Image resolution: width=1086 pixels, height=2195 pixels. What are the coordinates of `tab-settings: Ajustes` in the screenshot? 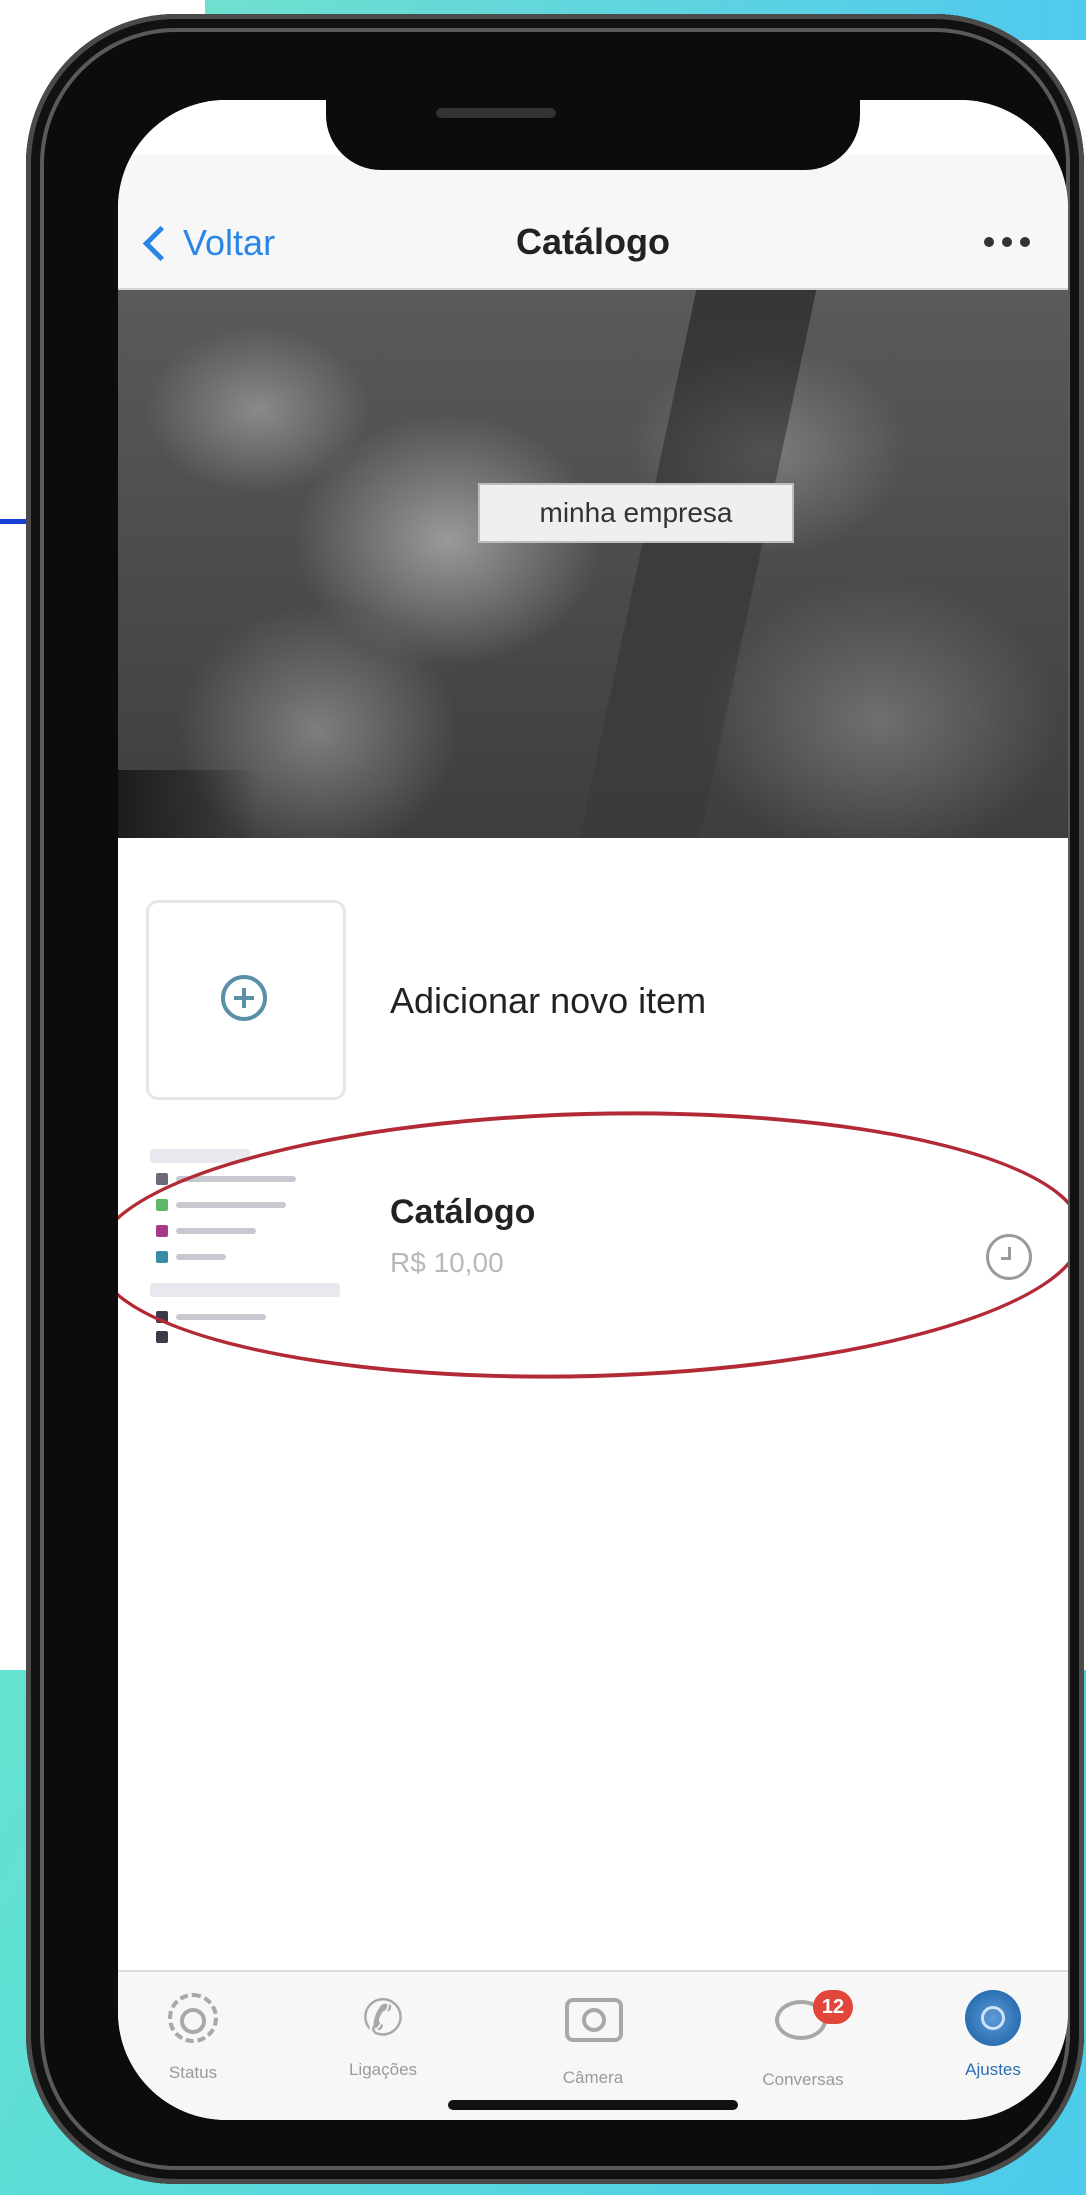 It's located at (993, 2035).